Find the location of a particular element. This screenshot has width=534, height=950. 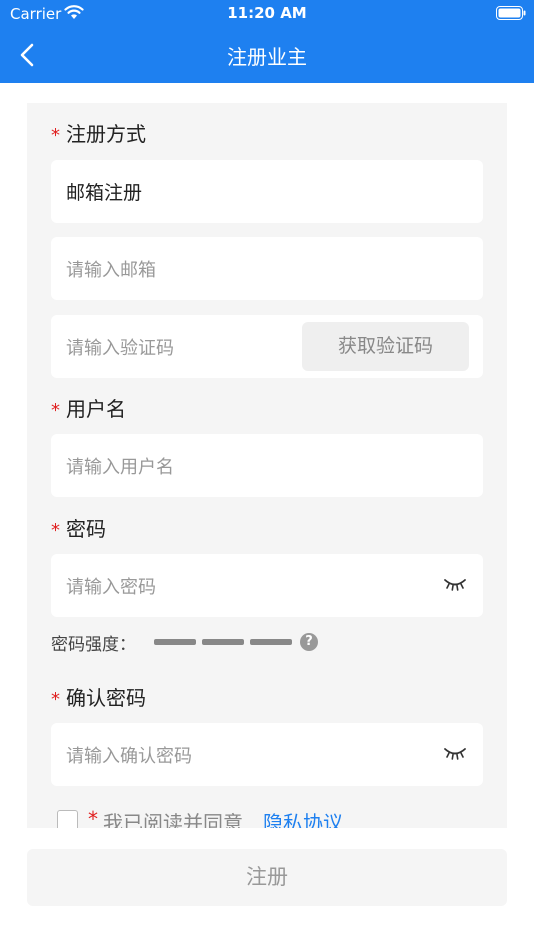

password-field: 请输入密码 is located at coordinates (267, 585).